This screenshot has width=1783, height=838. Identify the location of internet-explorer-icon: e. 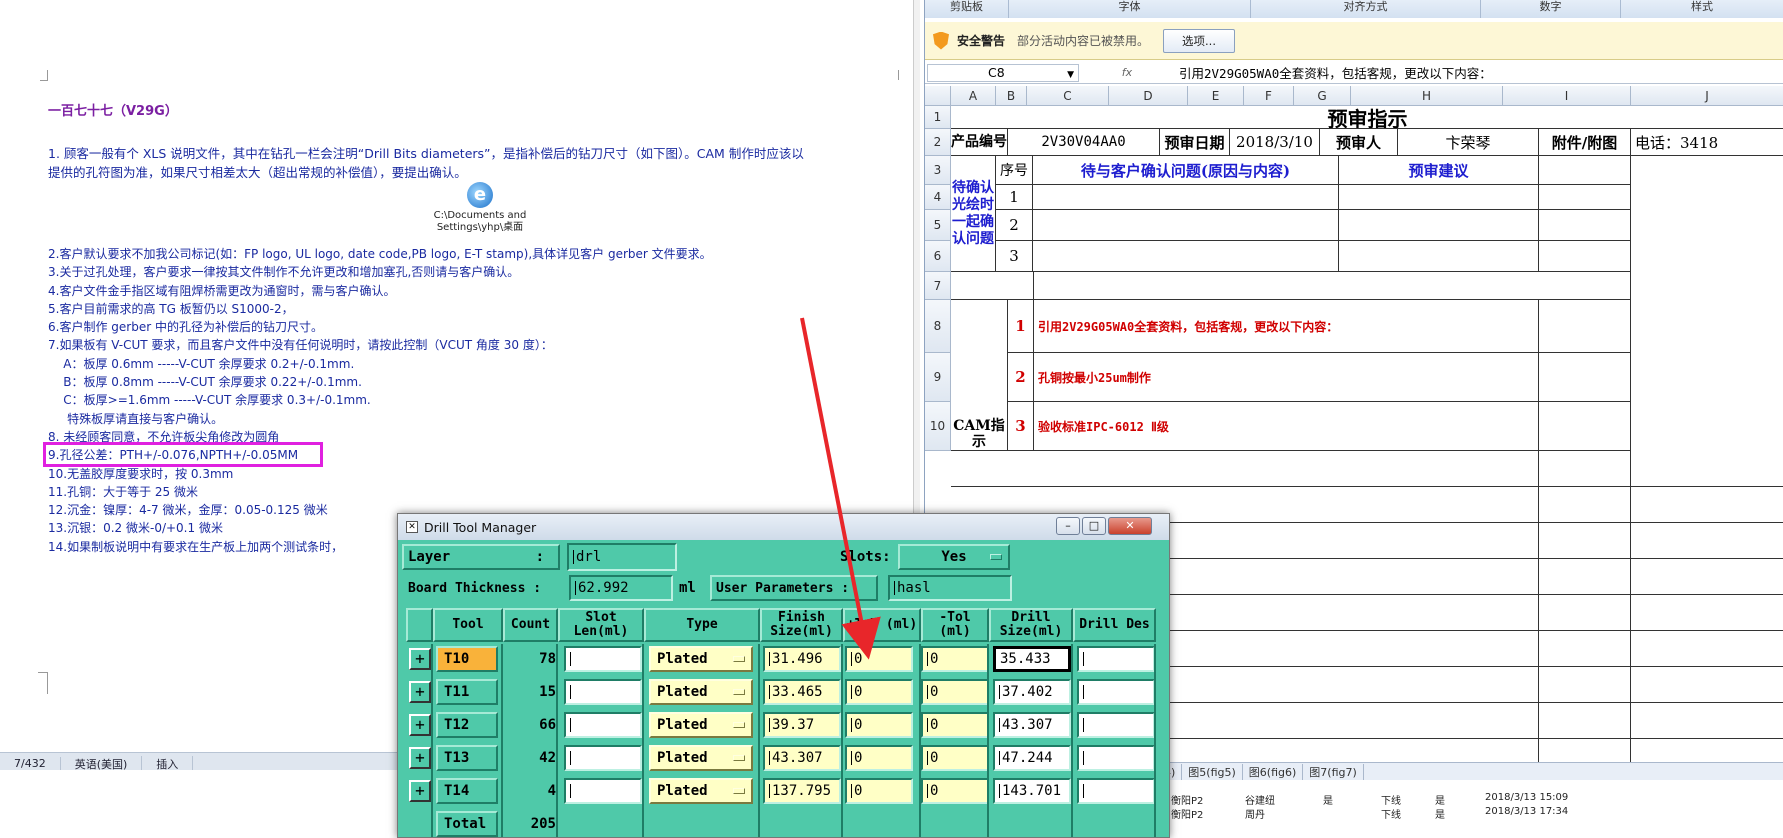
(480, 195).